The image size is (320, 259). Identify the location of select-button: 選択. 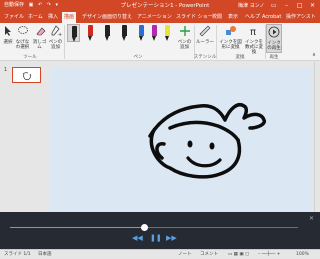
(8, 35).